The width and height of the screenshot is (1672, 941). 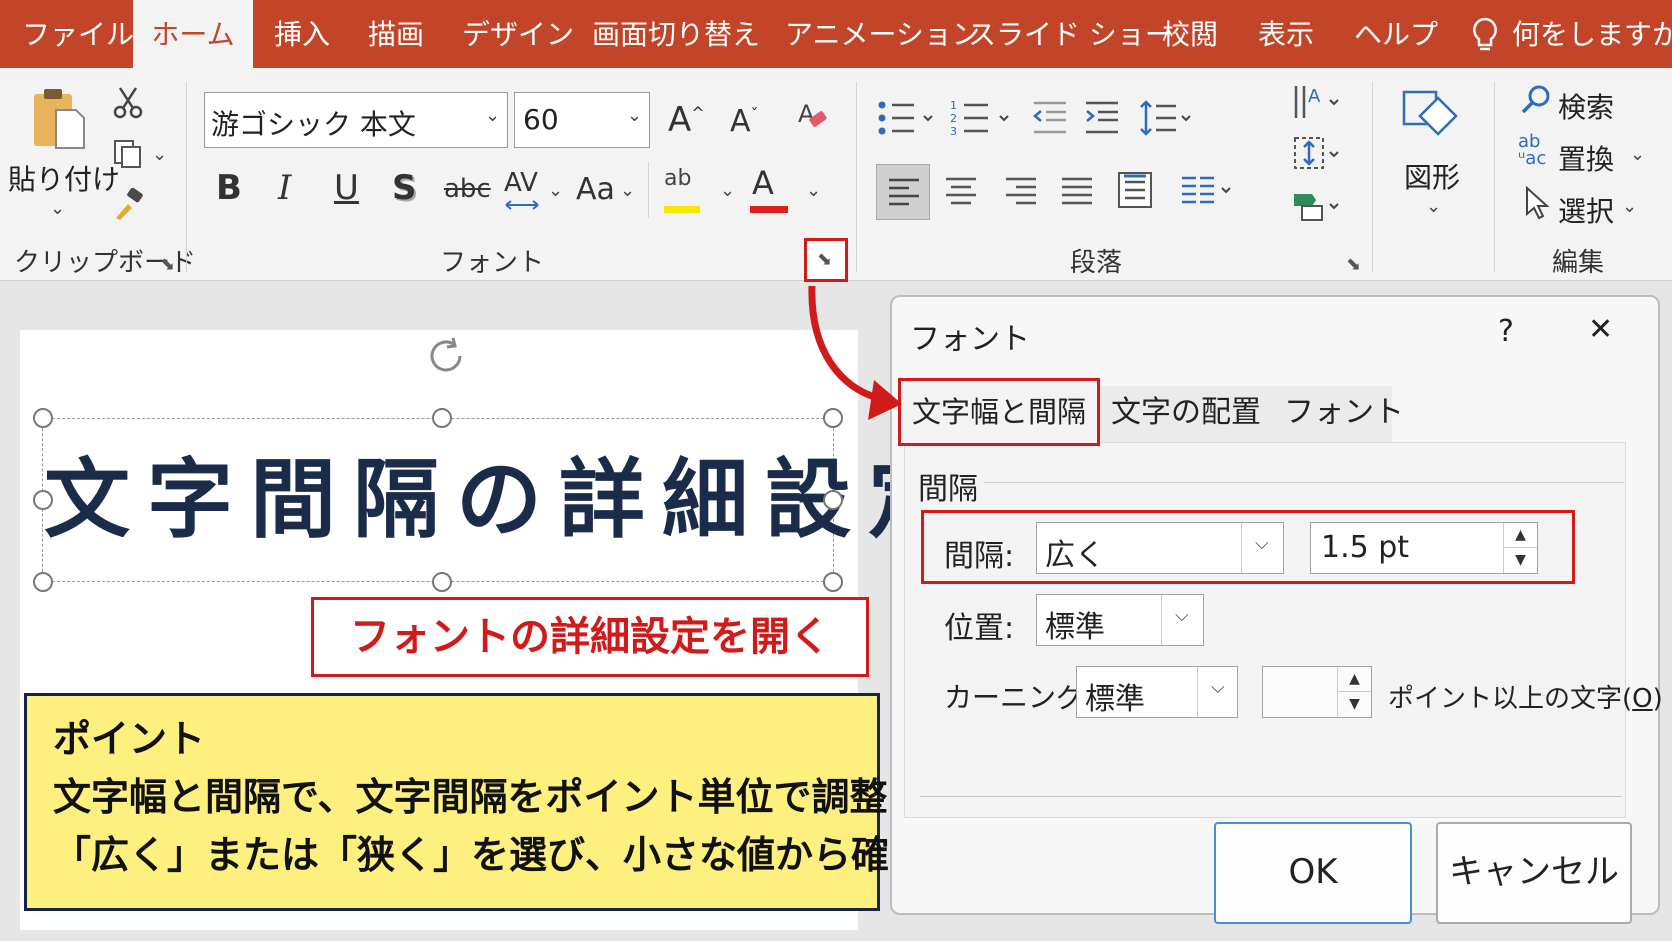 What do you see at coordinates (1120, 620) in the screenshot?
I see `position-select: 標準 ⌵` at bounding box center [1120, 620].